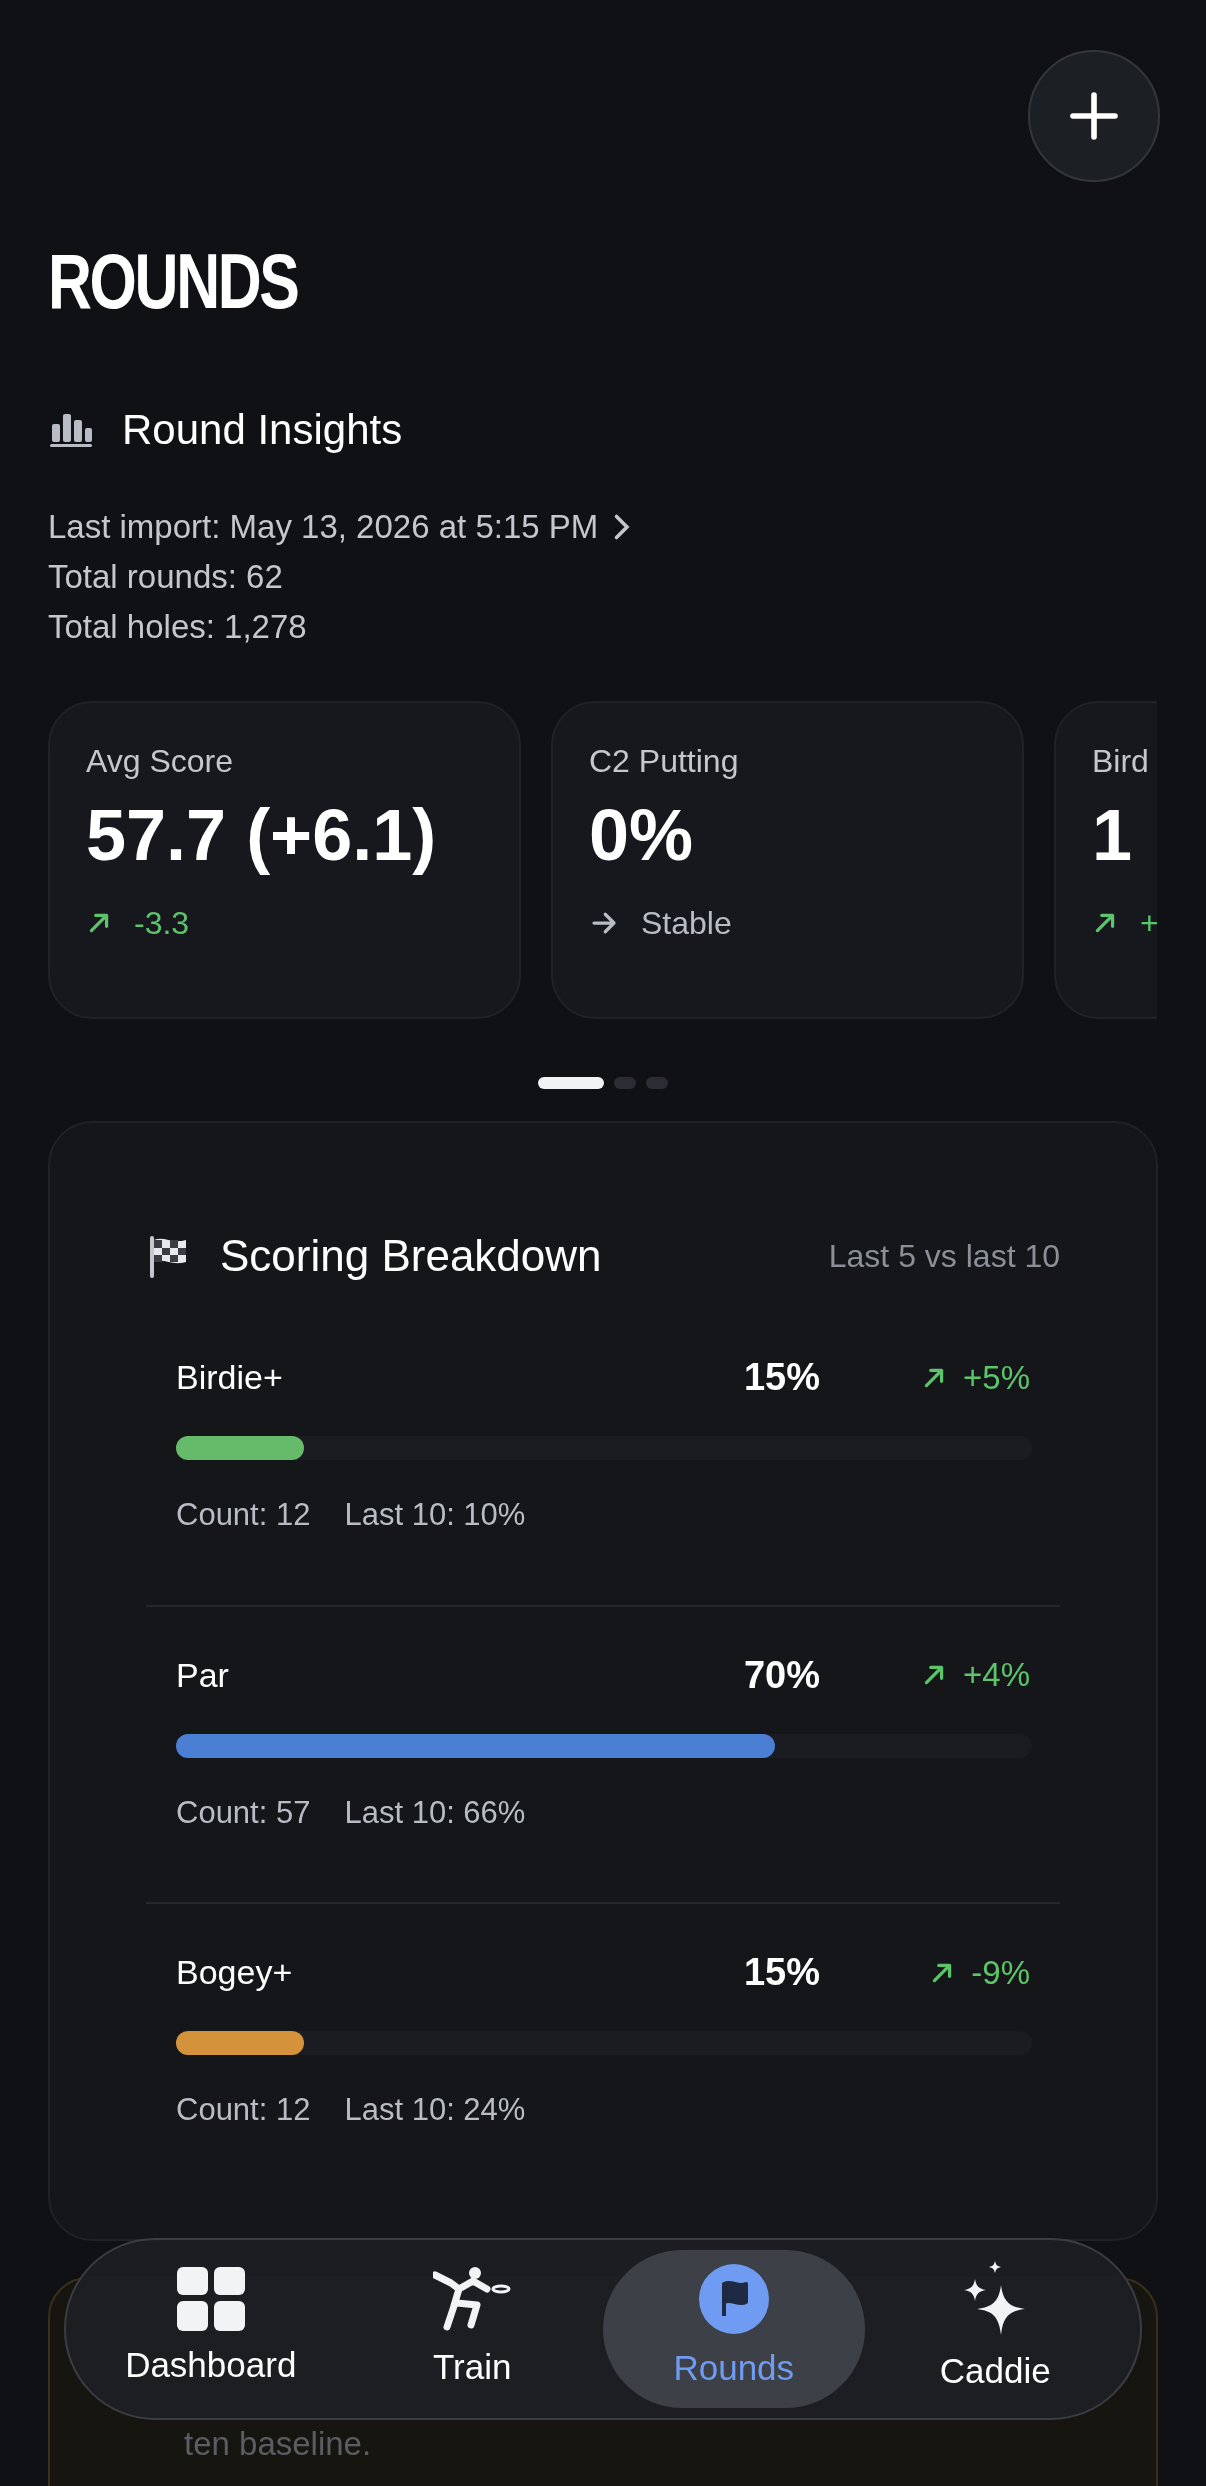 The width and height of the screenshot is (1206, 2486). I want to click on alert-text: ten baseline., so click(278, 2443).